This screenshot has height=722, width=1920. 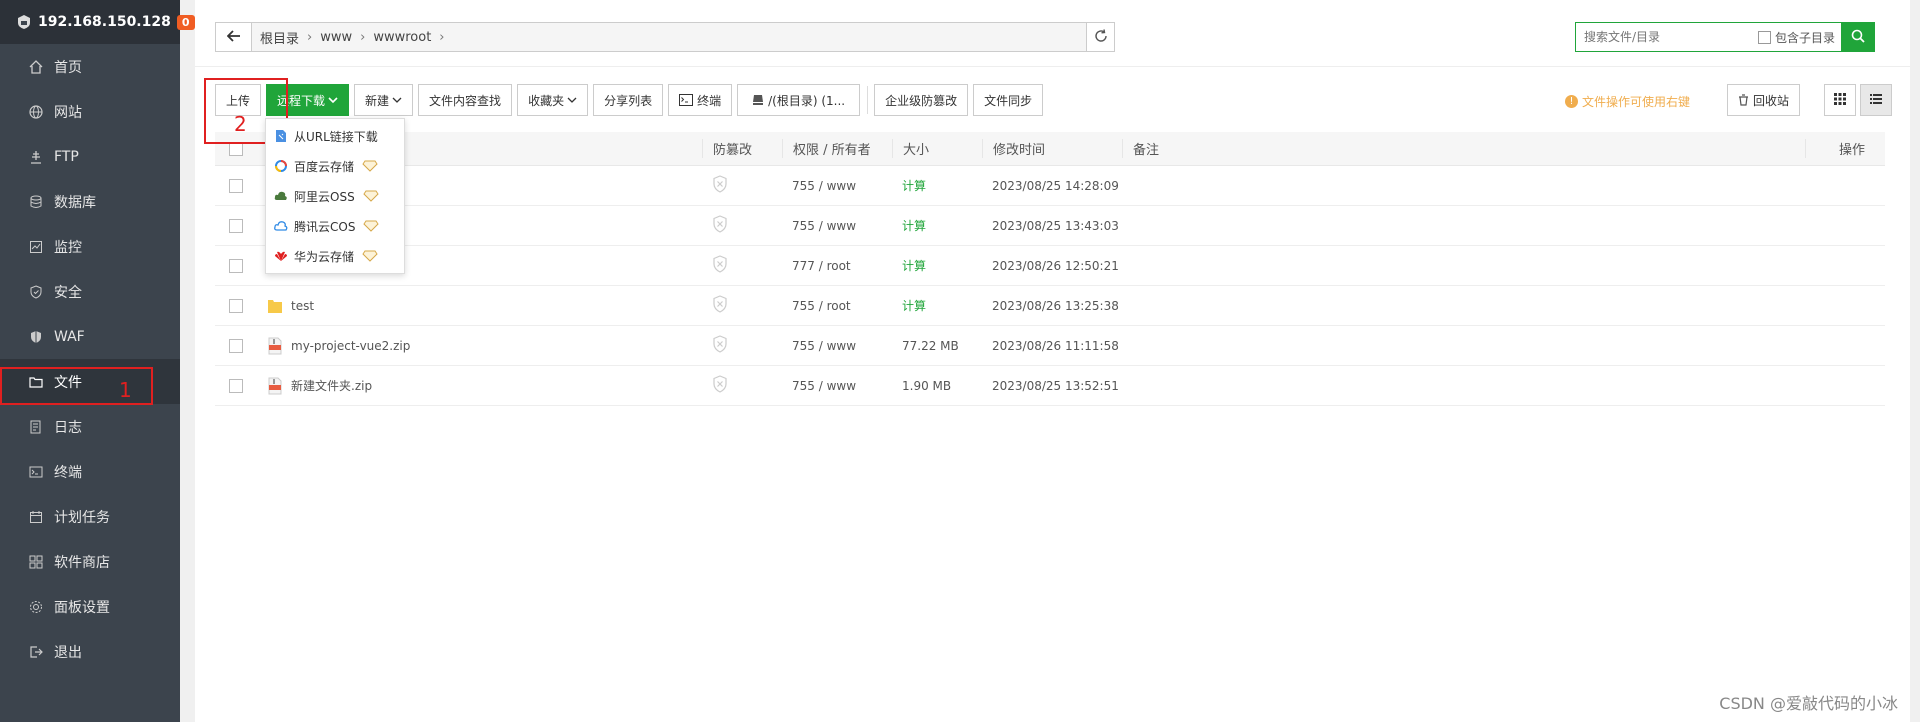 What do you see at coordinates (104, 22) in the screenshot?
I see `server-ip: 192.168.150.128` at bounding box center [104, 22].